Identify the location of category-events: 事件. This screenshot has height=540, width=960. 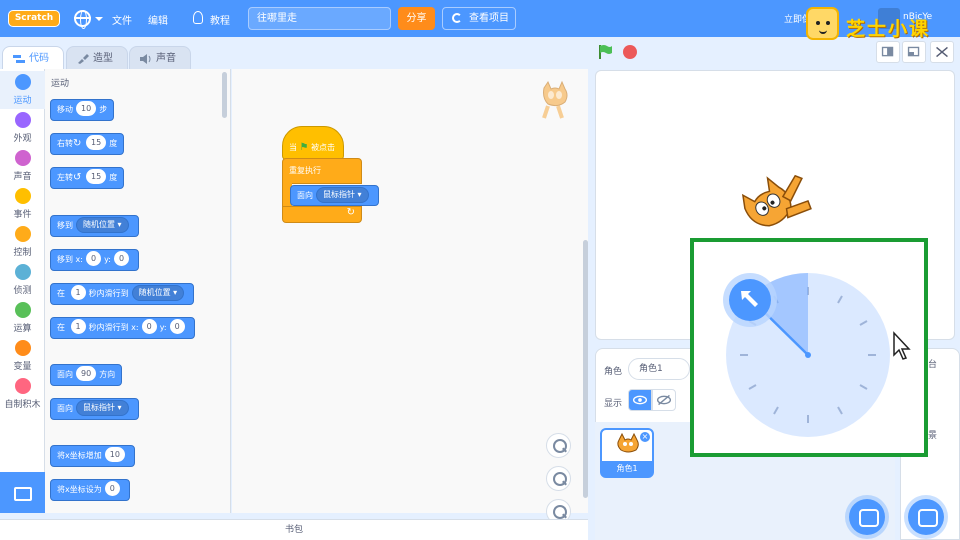
(22, 204).